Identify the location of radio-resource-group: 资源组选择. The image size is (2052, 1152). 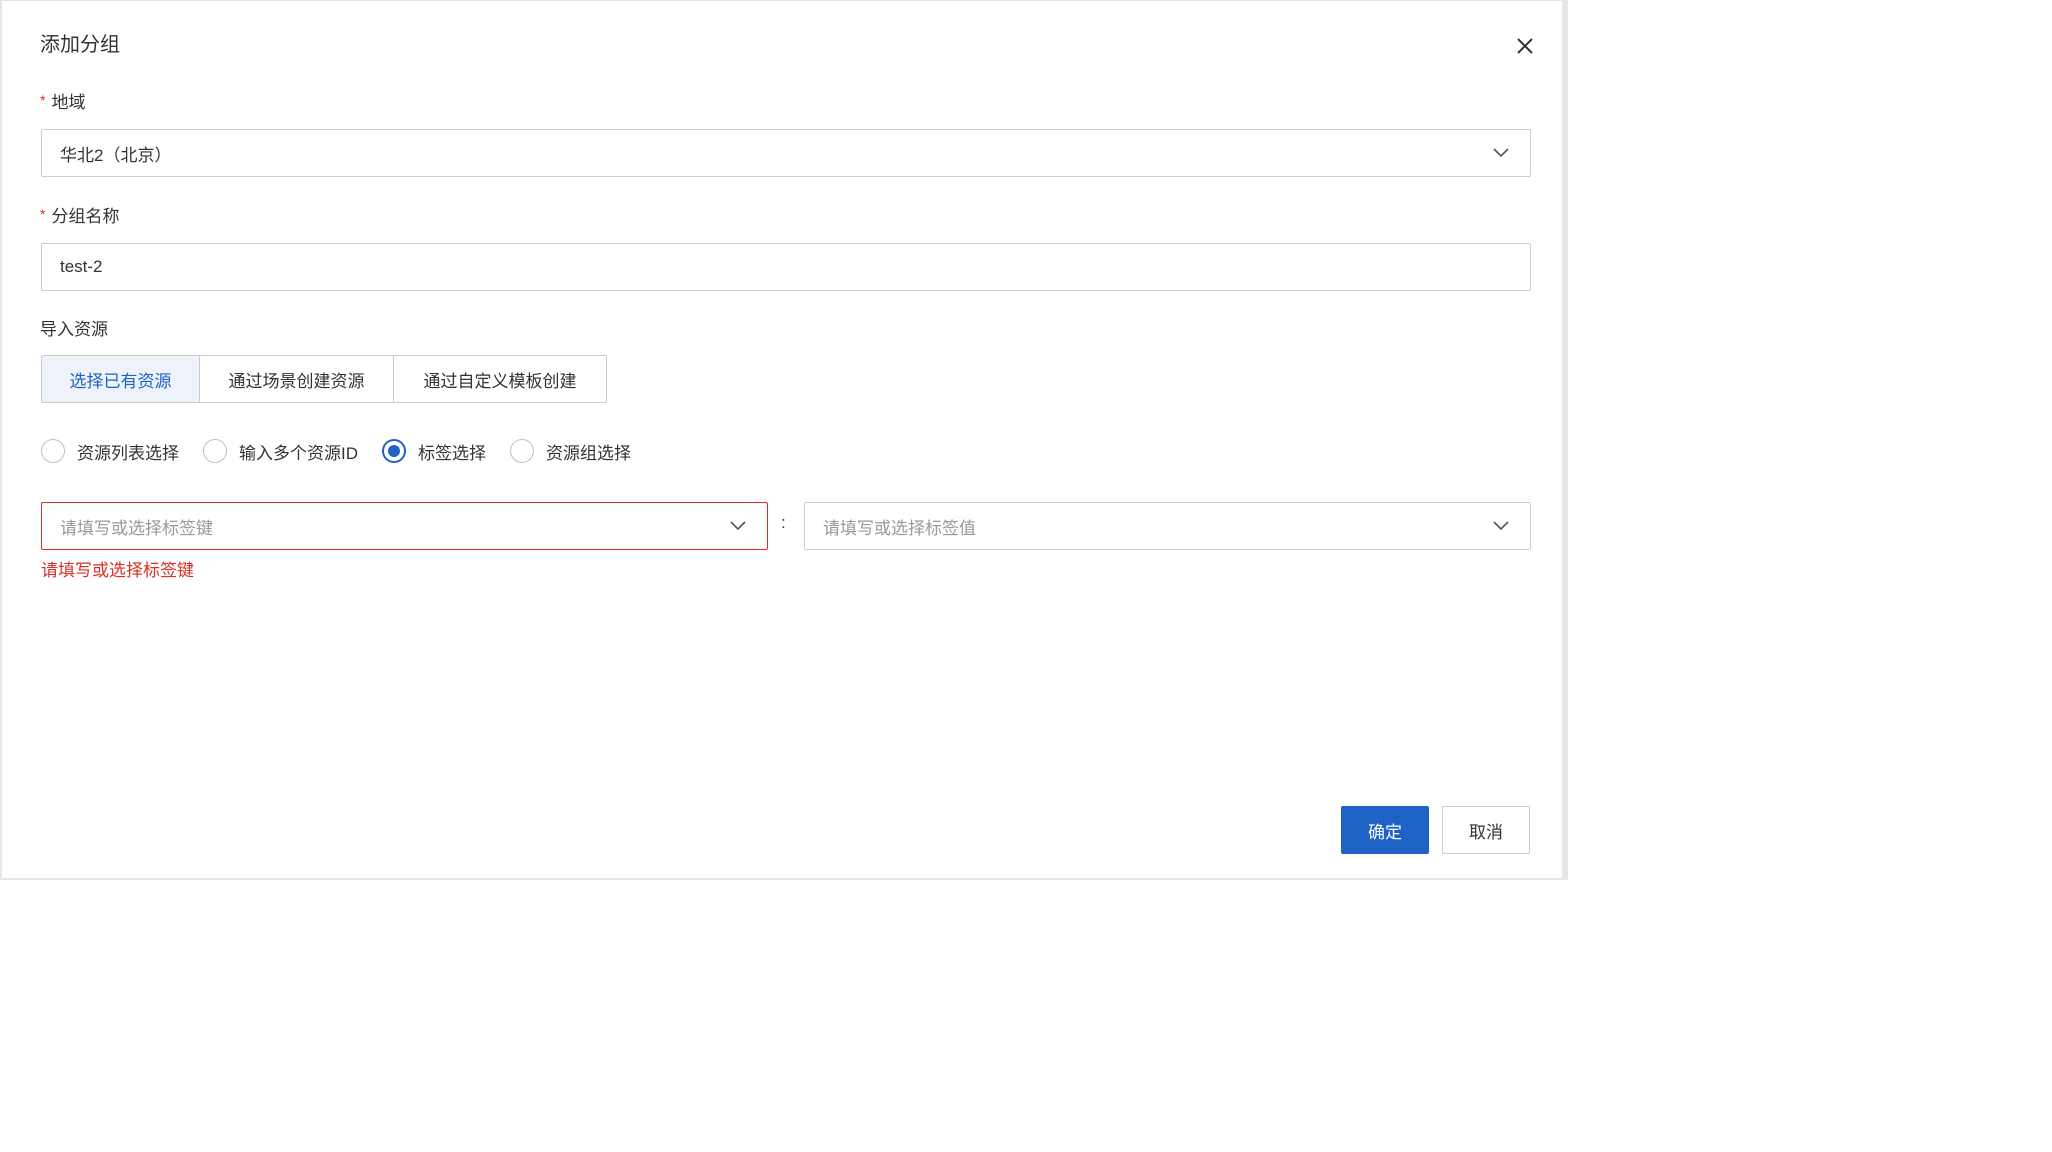
(570, 451).